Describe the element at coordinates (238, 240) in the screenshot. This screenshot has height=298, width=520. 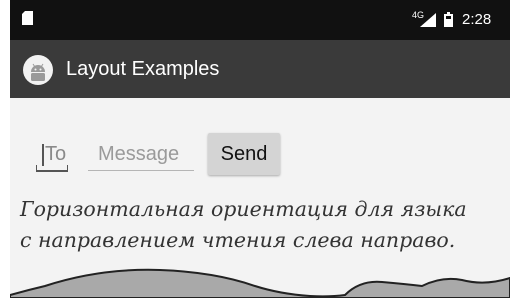
I see `caption-line-2: с направлением чтения слева направо.` at that location.